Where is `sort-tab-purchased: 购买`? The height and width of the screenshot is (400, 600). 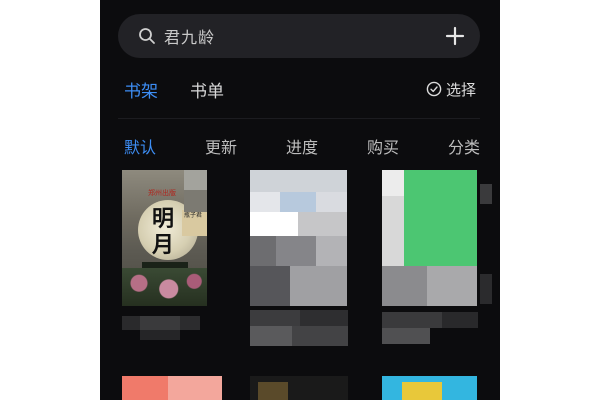 sort-tab-purchased: 购买 is located at coordinates (383, 146).